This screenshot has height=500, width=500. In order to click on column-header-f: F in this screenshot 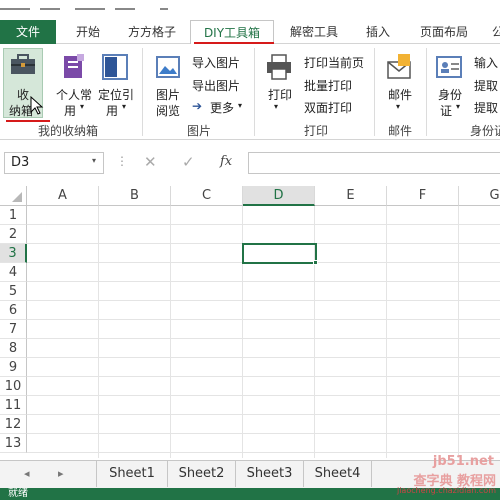, I will do `click(423, 196)`.